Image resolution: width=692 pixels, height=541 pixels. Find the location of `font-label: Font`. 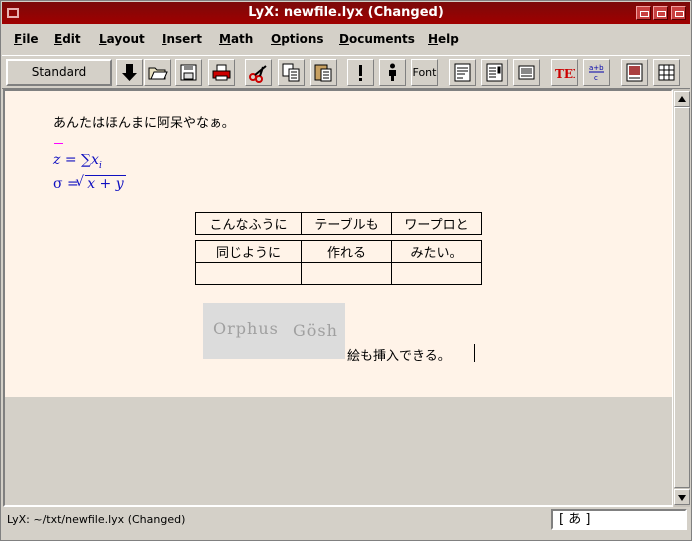

font-label: Font is located at coordinates (424, 72).